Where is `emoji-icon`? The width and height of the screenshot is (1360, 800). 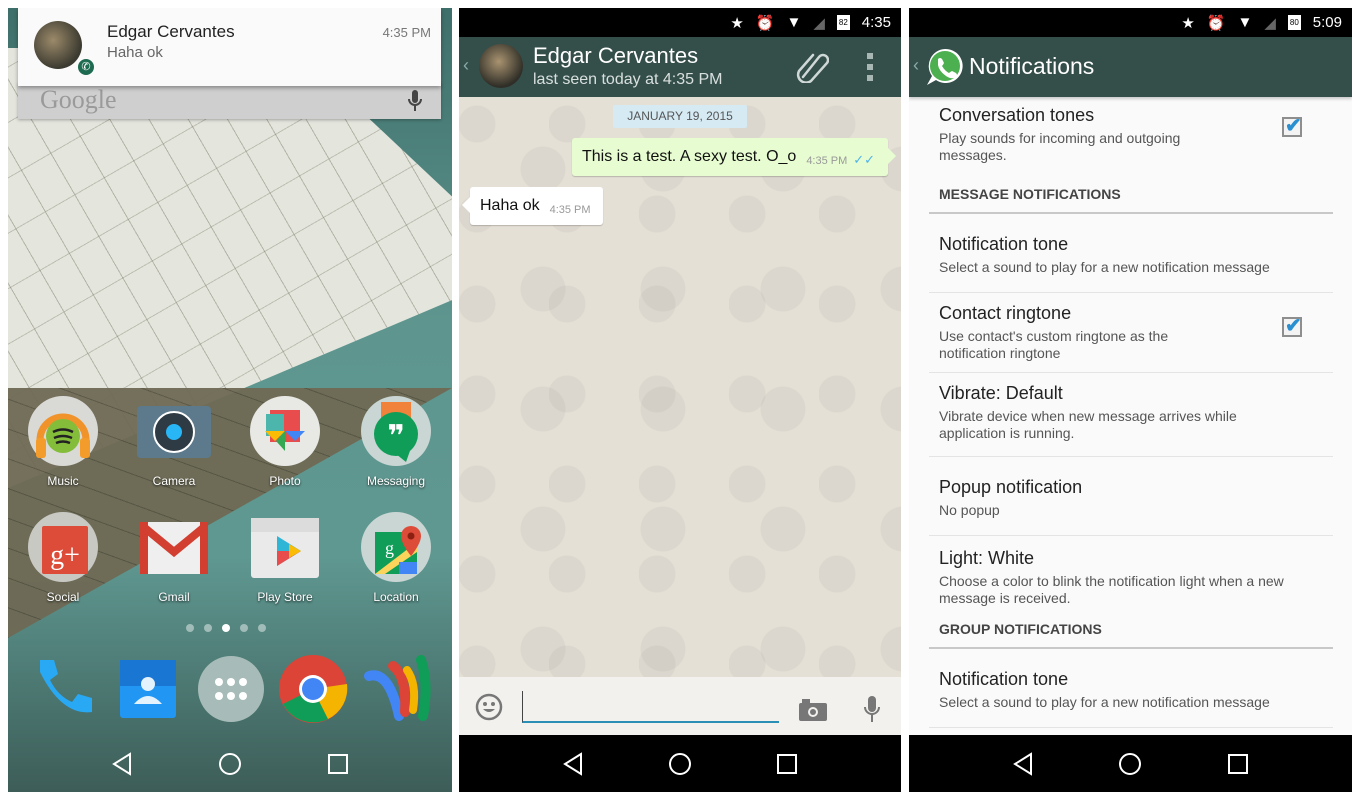 emoji-icon is located at coordinates (489, 707).